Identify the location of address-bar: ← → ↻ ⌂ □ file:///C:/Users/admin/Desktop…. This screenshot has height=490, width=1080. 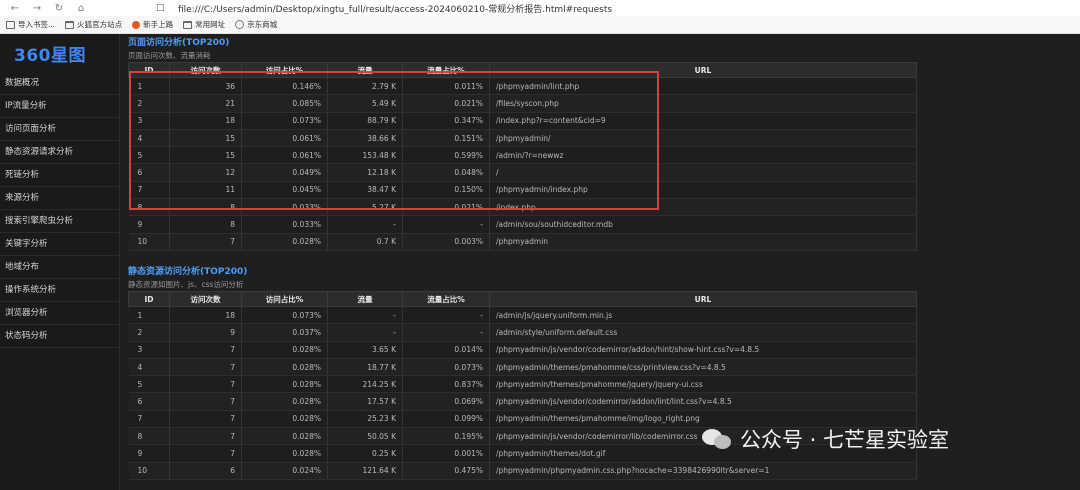
(540, 8).